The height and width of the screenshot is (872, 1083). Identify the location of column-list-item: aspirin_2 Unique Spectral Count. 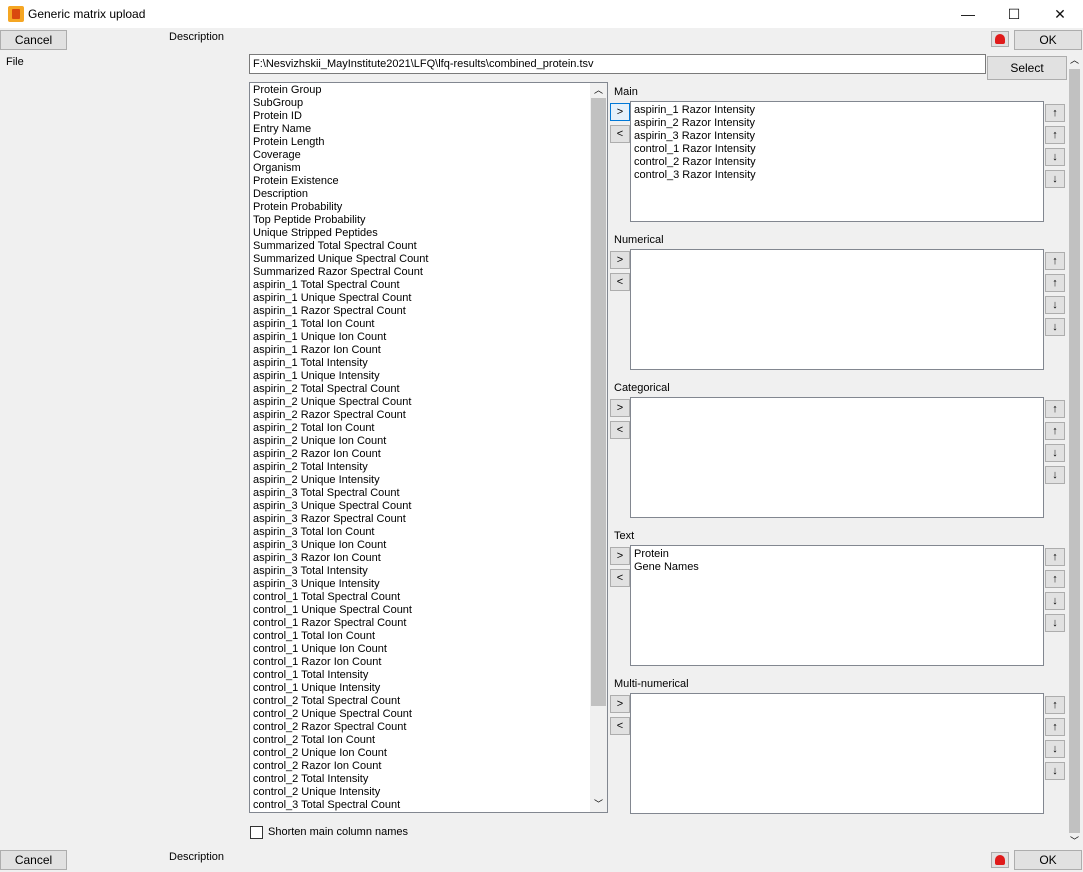
(428, 402).